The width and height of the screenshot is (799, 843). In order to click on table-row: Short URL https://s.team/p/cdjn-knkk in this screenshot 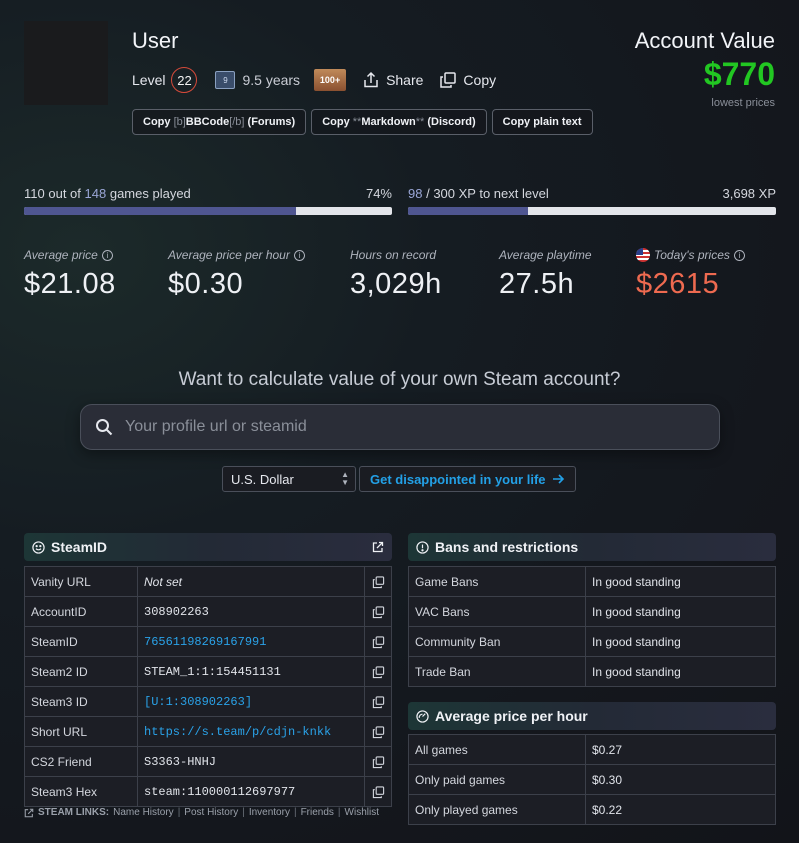, I will do `click(208, 731)`.